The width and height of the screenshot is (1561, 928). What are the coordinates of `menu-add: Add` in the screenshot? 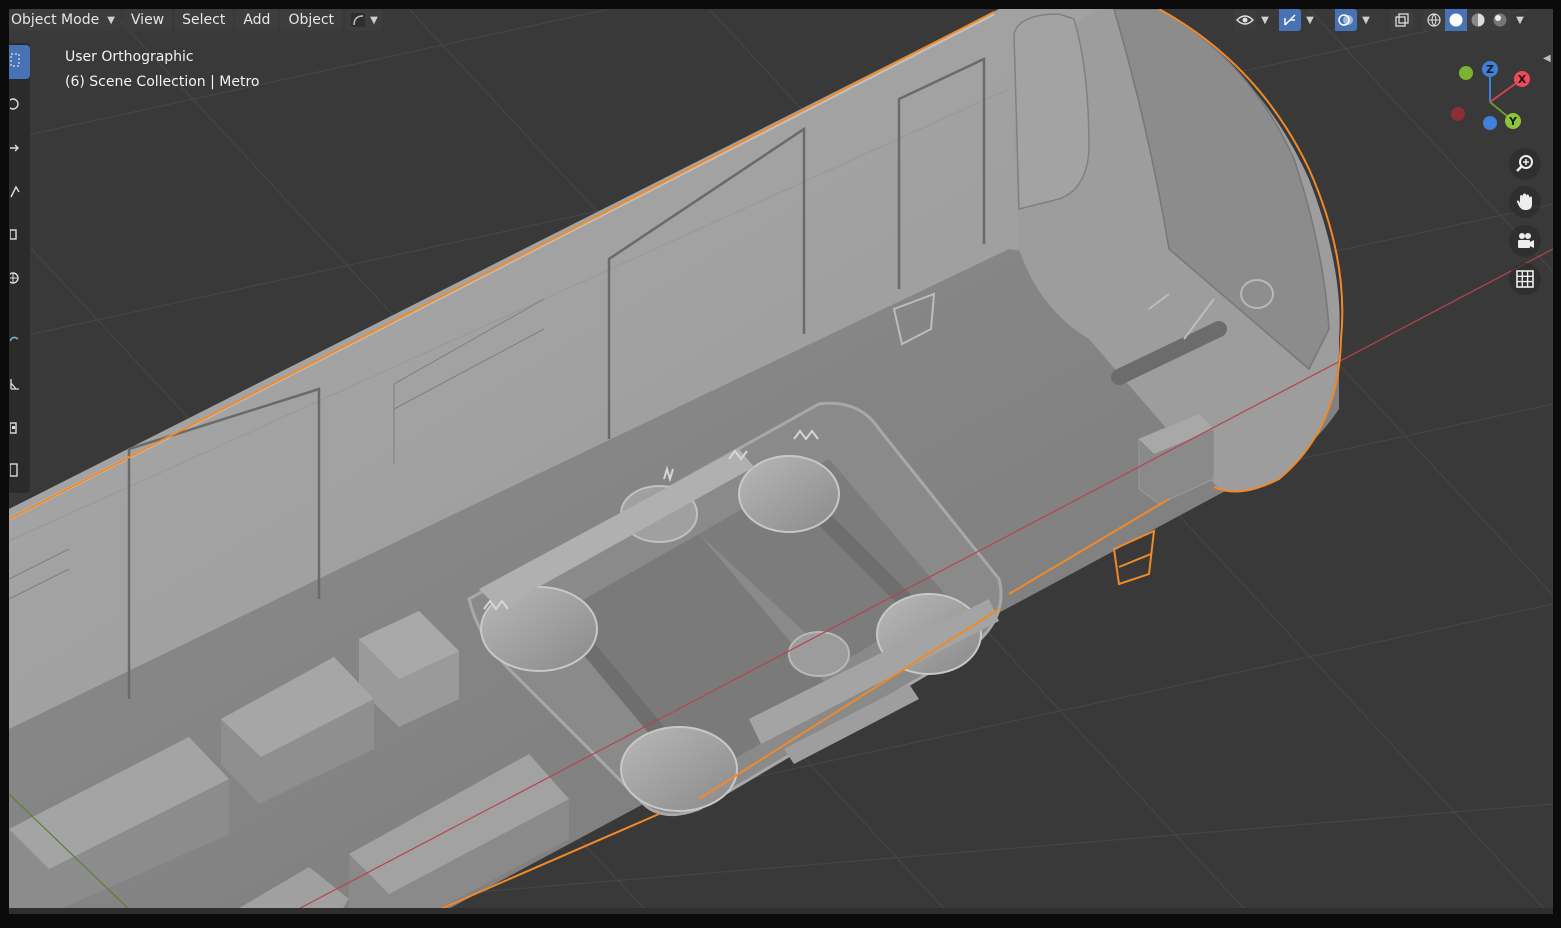 It's located at (257, 20).